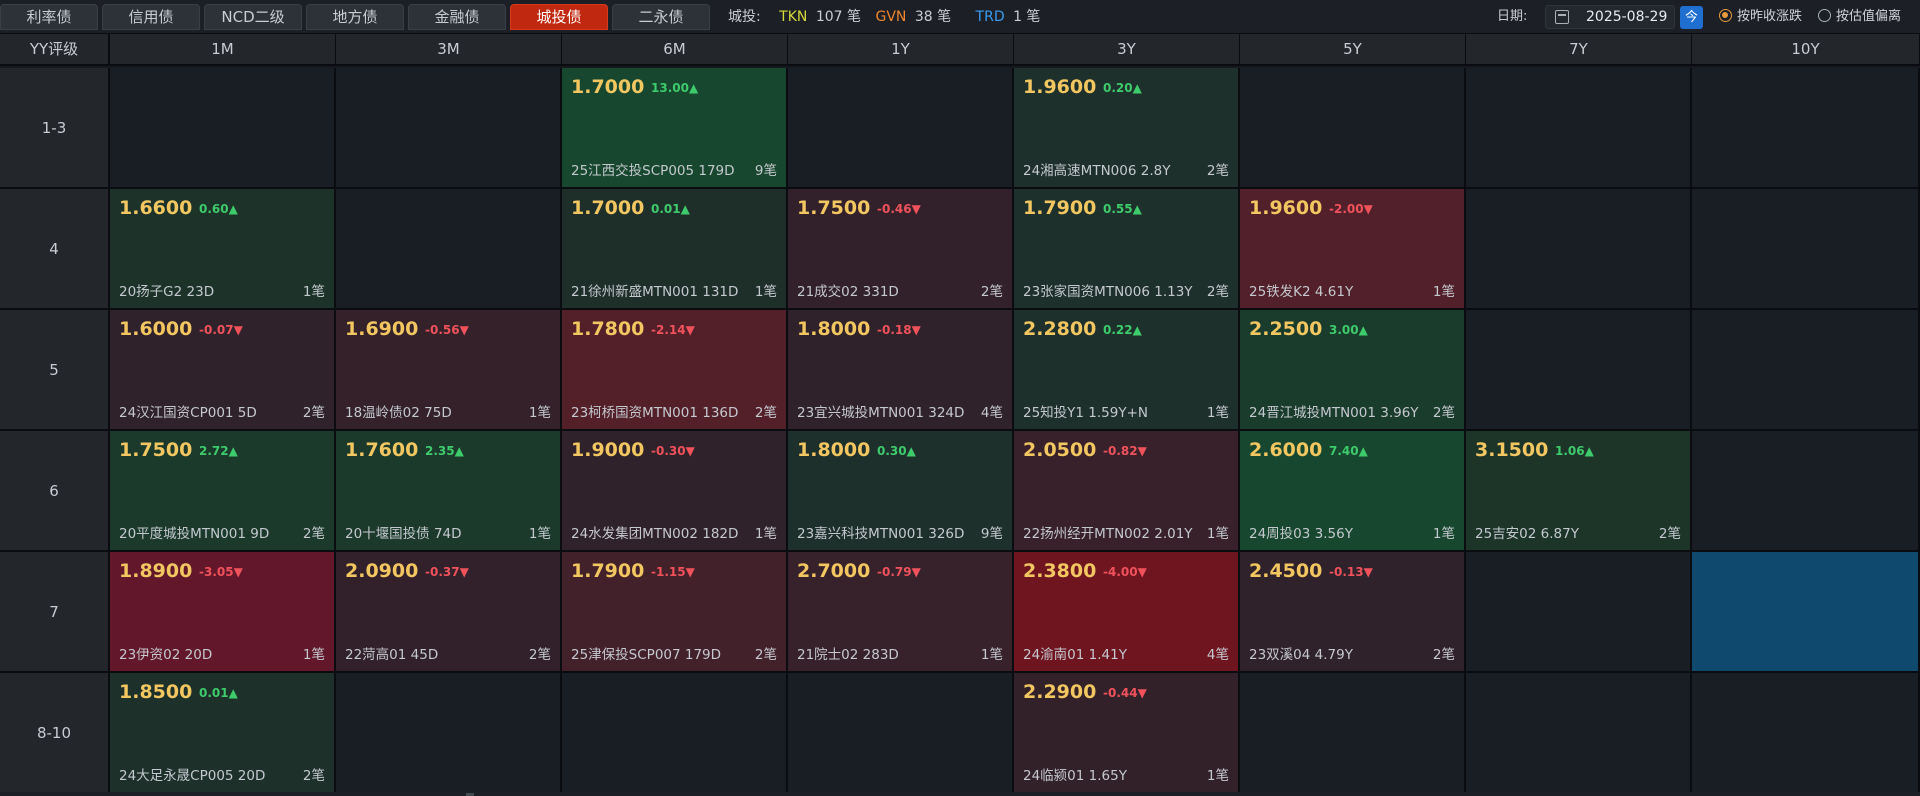 The height and width of the screenshot is (796, 1920). What do you see at coordinates (1127, 249) in the screenshot?
I see `matrix-cell: 1.7900 0.55▲ 23张家国资MTN006 1.13Y 2笔` at bounding box center [1127, 249].